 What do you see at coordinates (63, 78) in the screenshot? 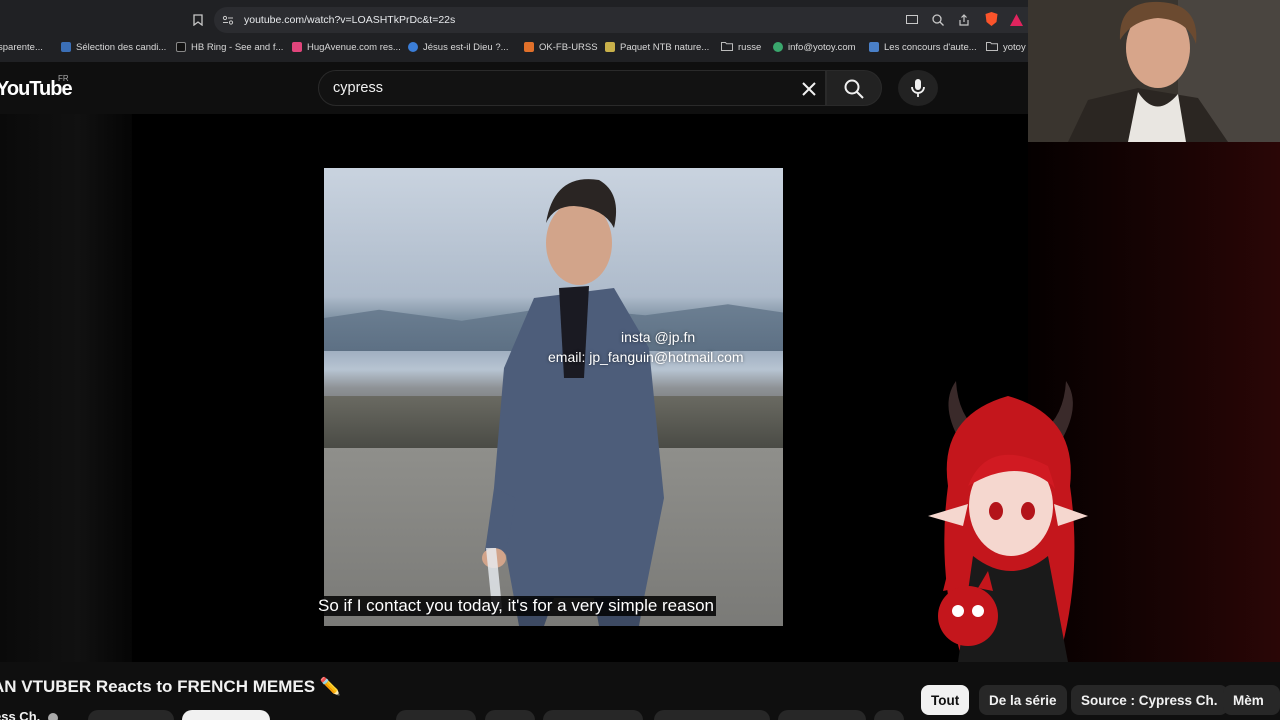
I see `country-code: FR` at bounding box center [63, 78].